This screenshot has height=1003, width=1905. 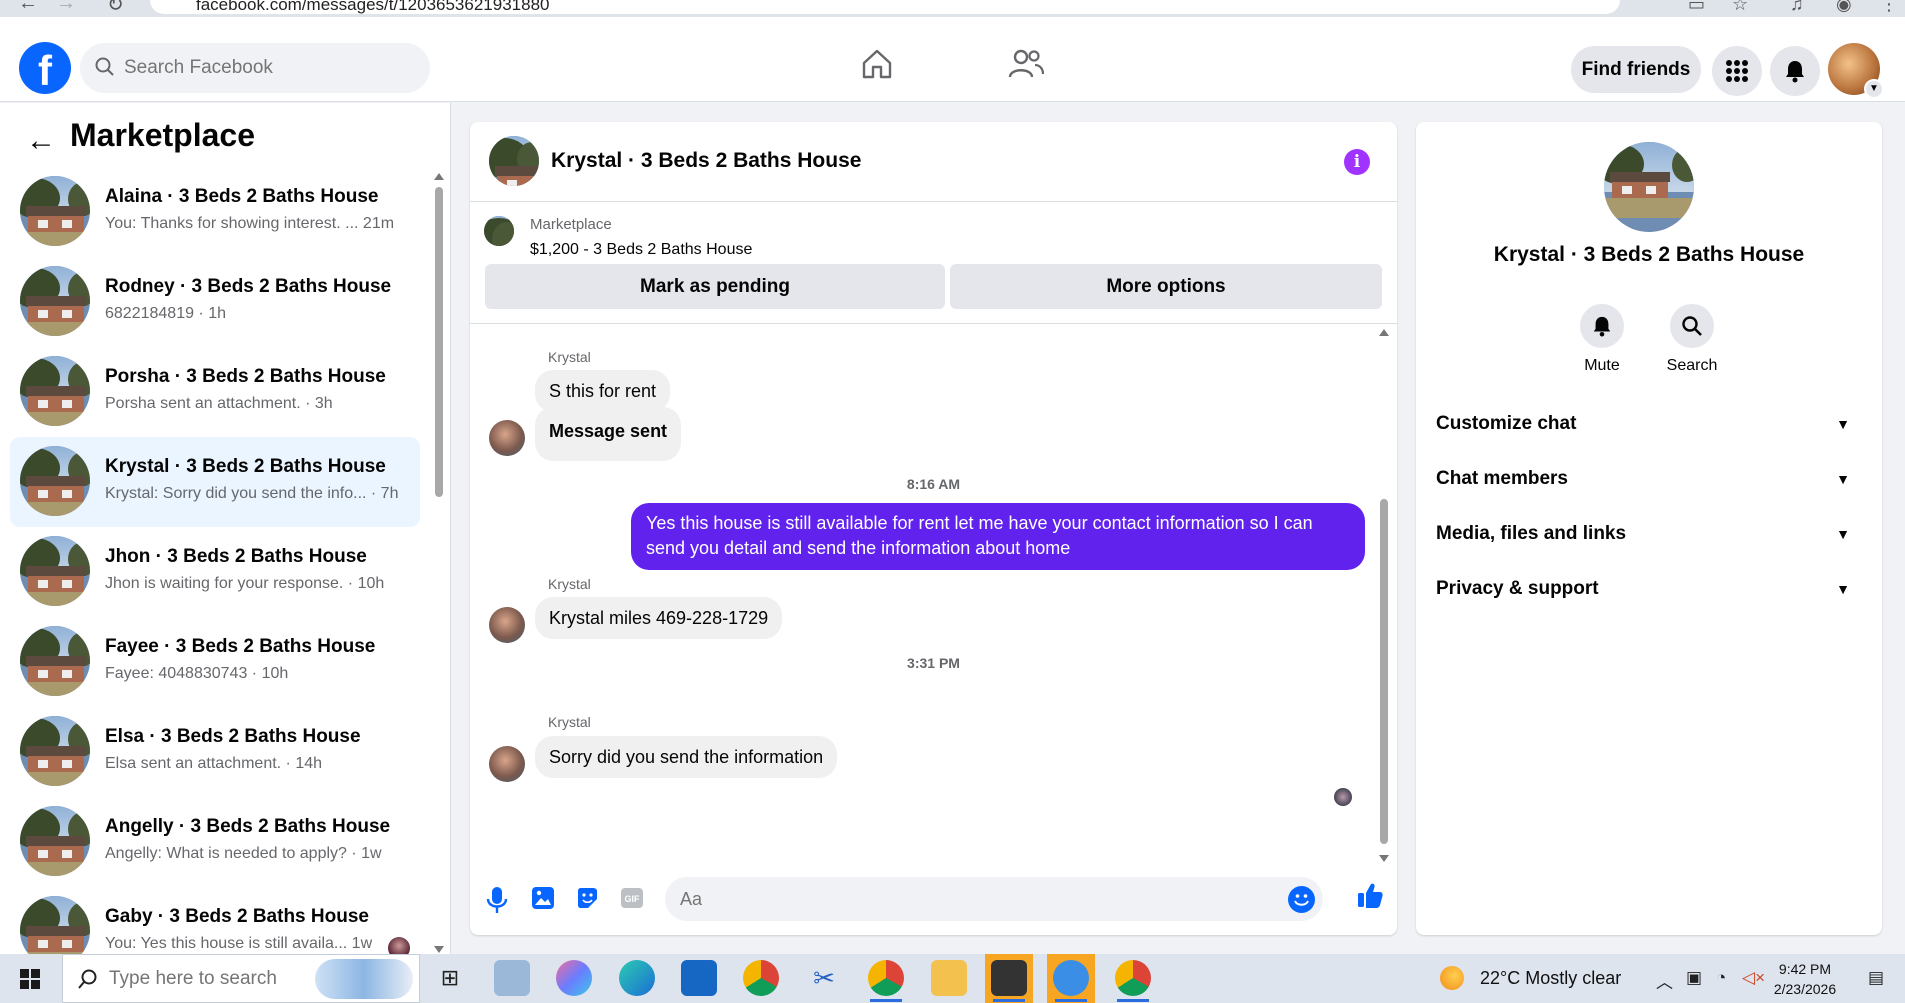 I want to click on gif-icon: GIF, so click(x=632, y=898).